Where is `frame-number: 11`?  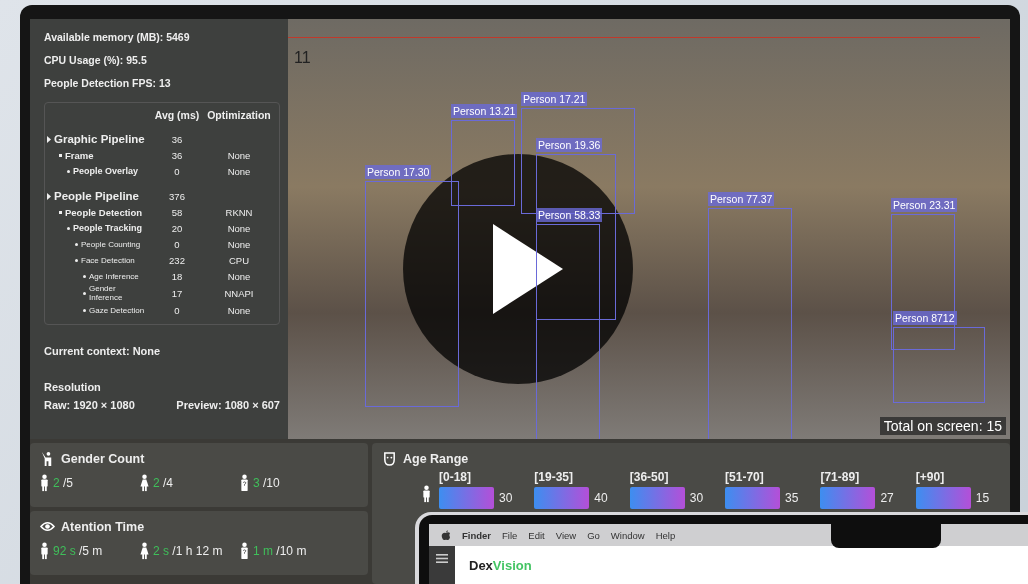
frame-number: 11 is located at coordinates (302, 58).